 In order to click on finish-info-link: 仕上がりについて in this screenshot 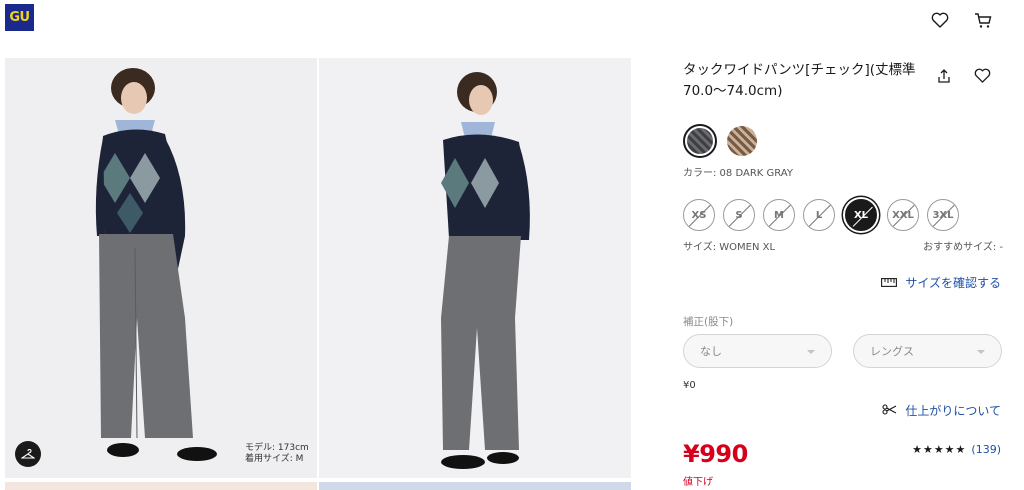, I will do `click(941, 410)`.